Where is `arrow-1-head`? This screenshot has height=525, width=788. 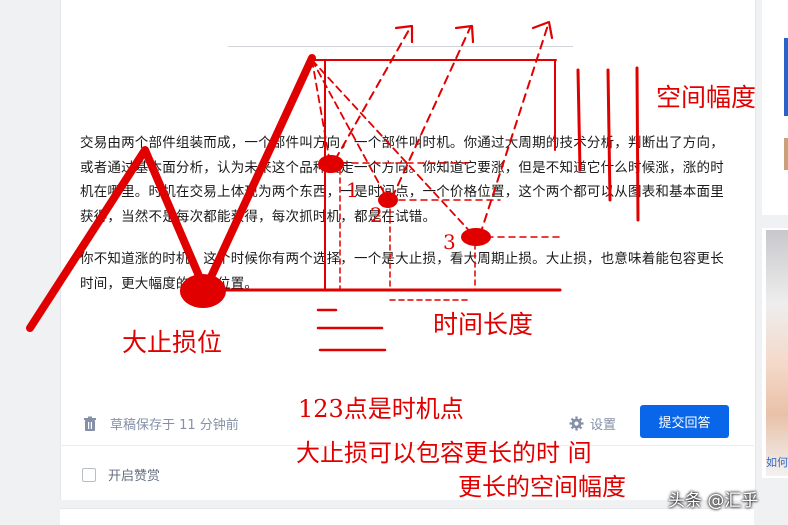 arrow-1-head is located at coordinates (404, 34).